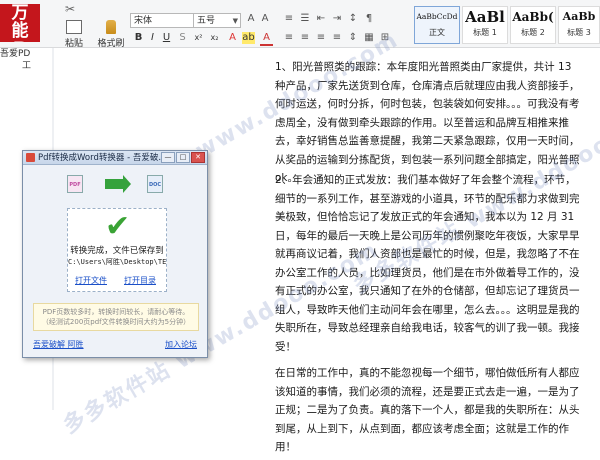 The height and width of the screenshot is (460, 600). I want to click on superscript-icon: x², so click(198, 38).